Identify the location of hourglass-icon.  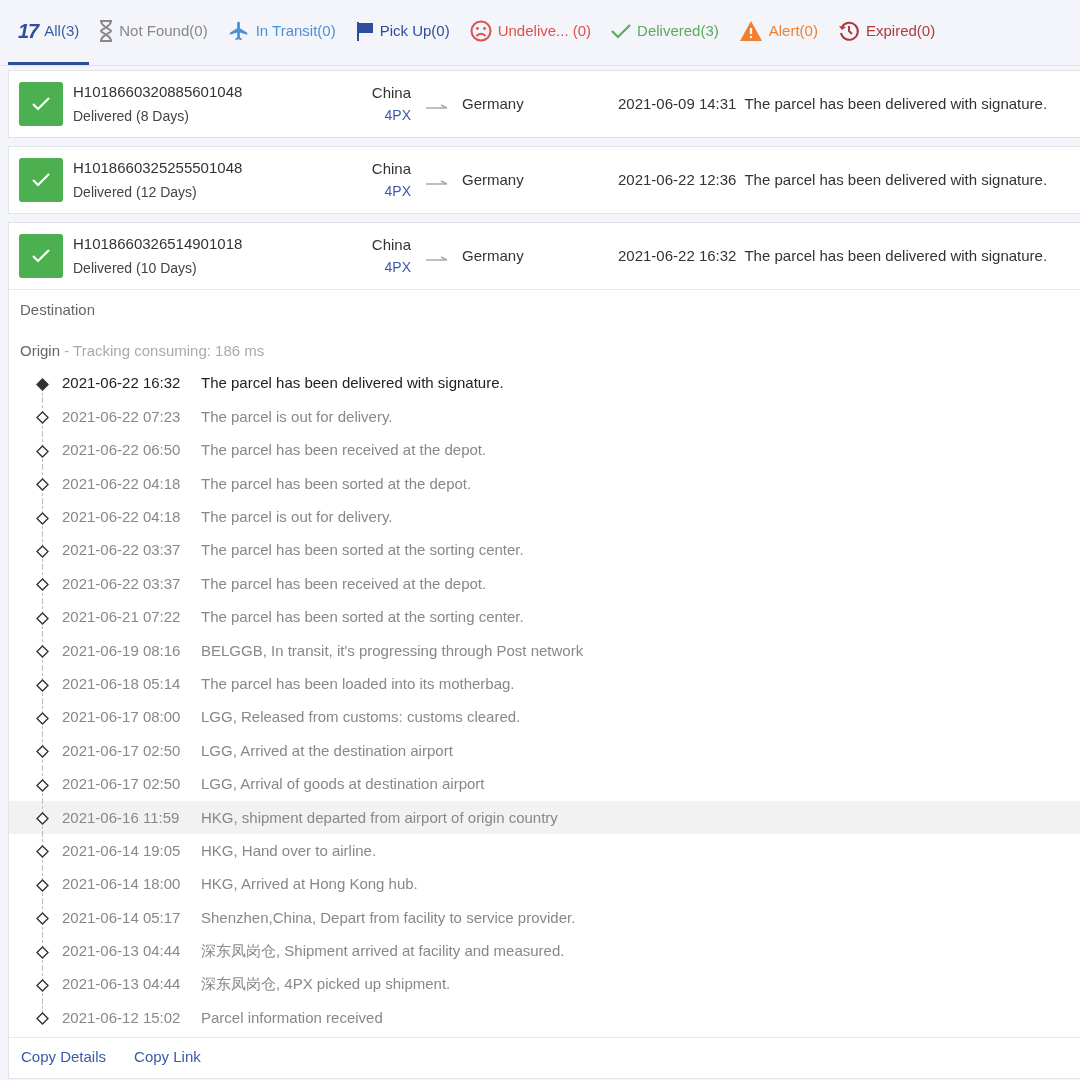
(106, 31).